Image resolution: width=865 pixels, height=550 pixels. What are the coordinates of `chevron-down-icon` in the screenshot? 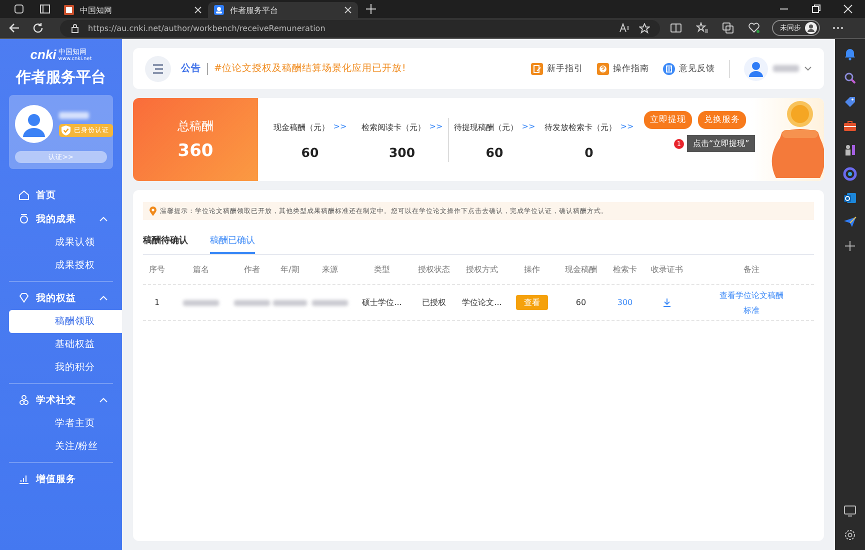 It's located at (808, 68).